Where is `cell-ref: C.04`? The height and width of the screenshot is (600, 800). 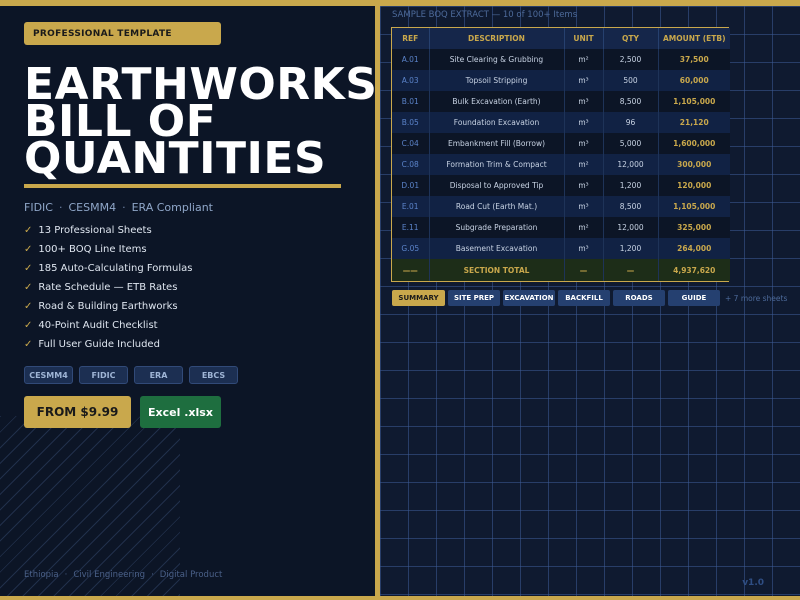
cell-ref: C.04 is located at coordinates (411, 143).